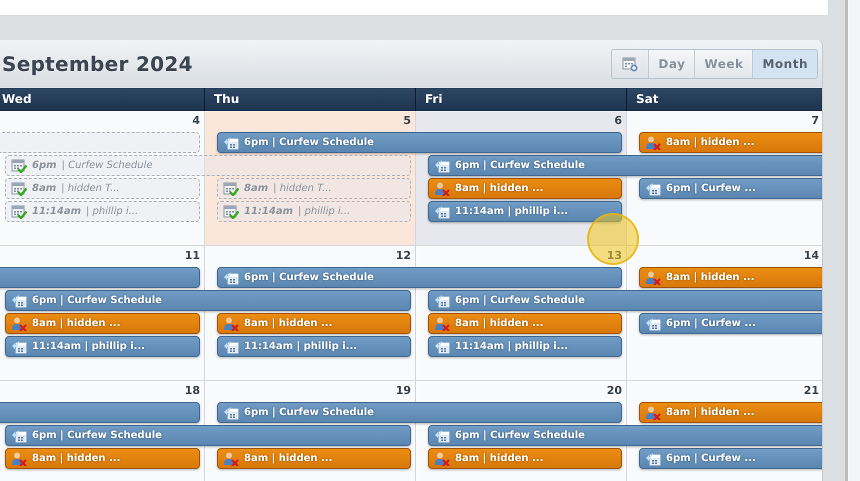 This screenshot has height=481, width=860. Describe the element at coordinates (409, 119) in the screenshot. I see `date-number: 5` at that location.